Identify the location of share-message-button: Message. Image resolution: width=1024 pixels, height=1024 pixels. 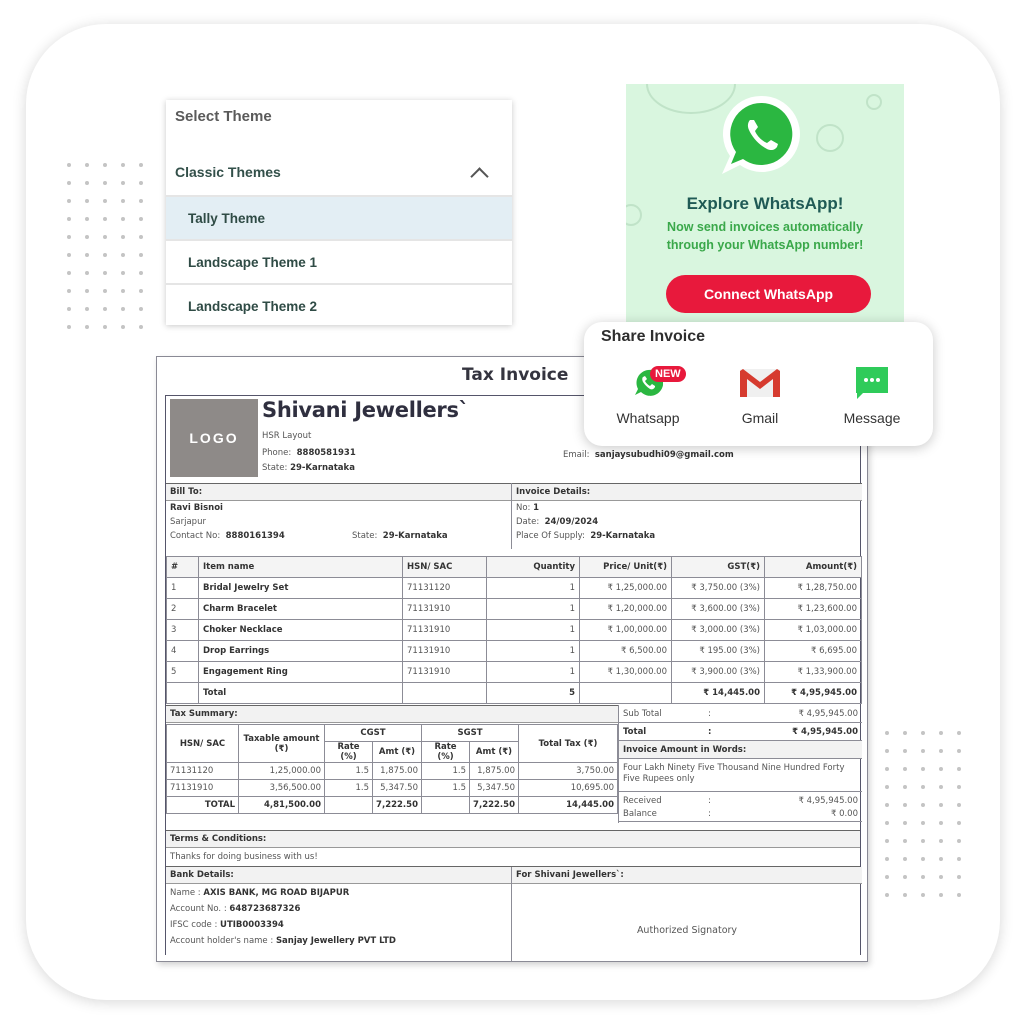
(872, 395).